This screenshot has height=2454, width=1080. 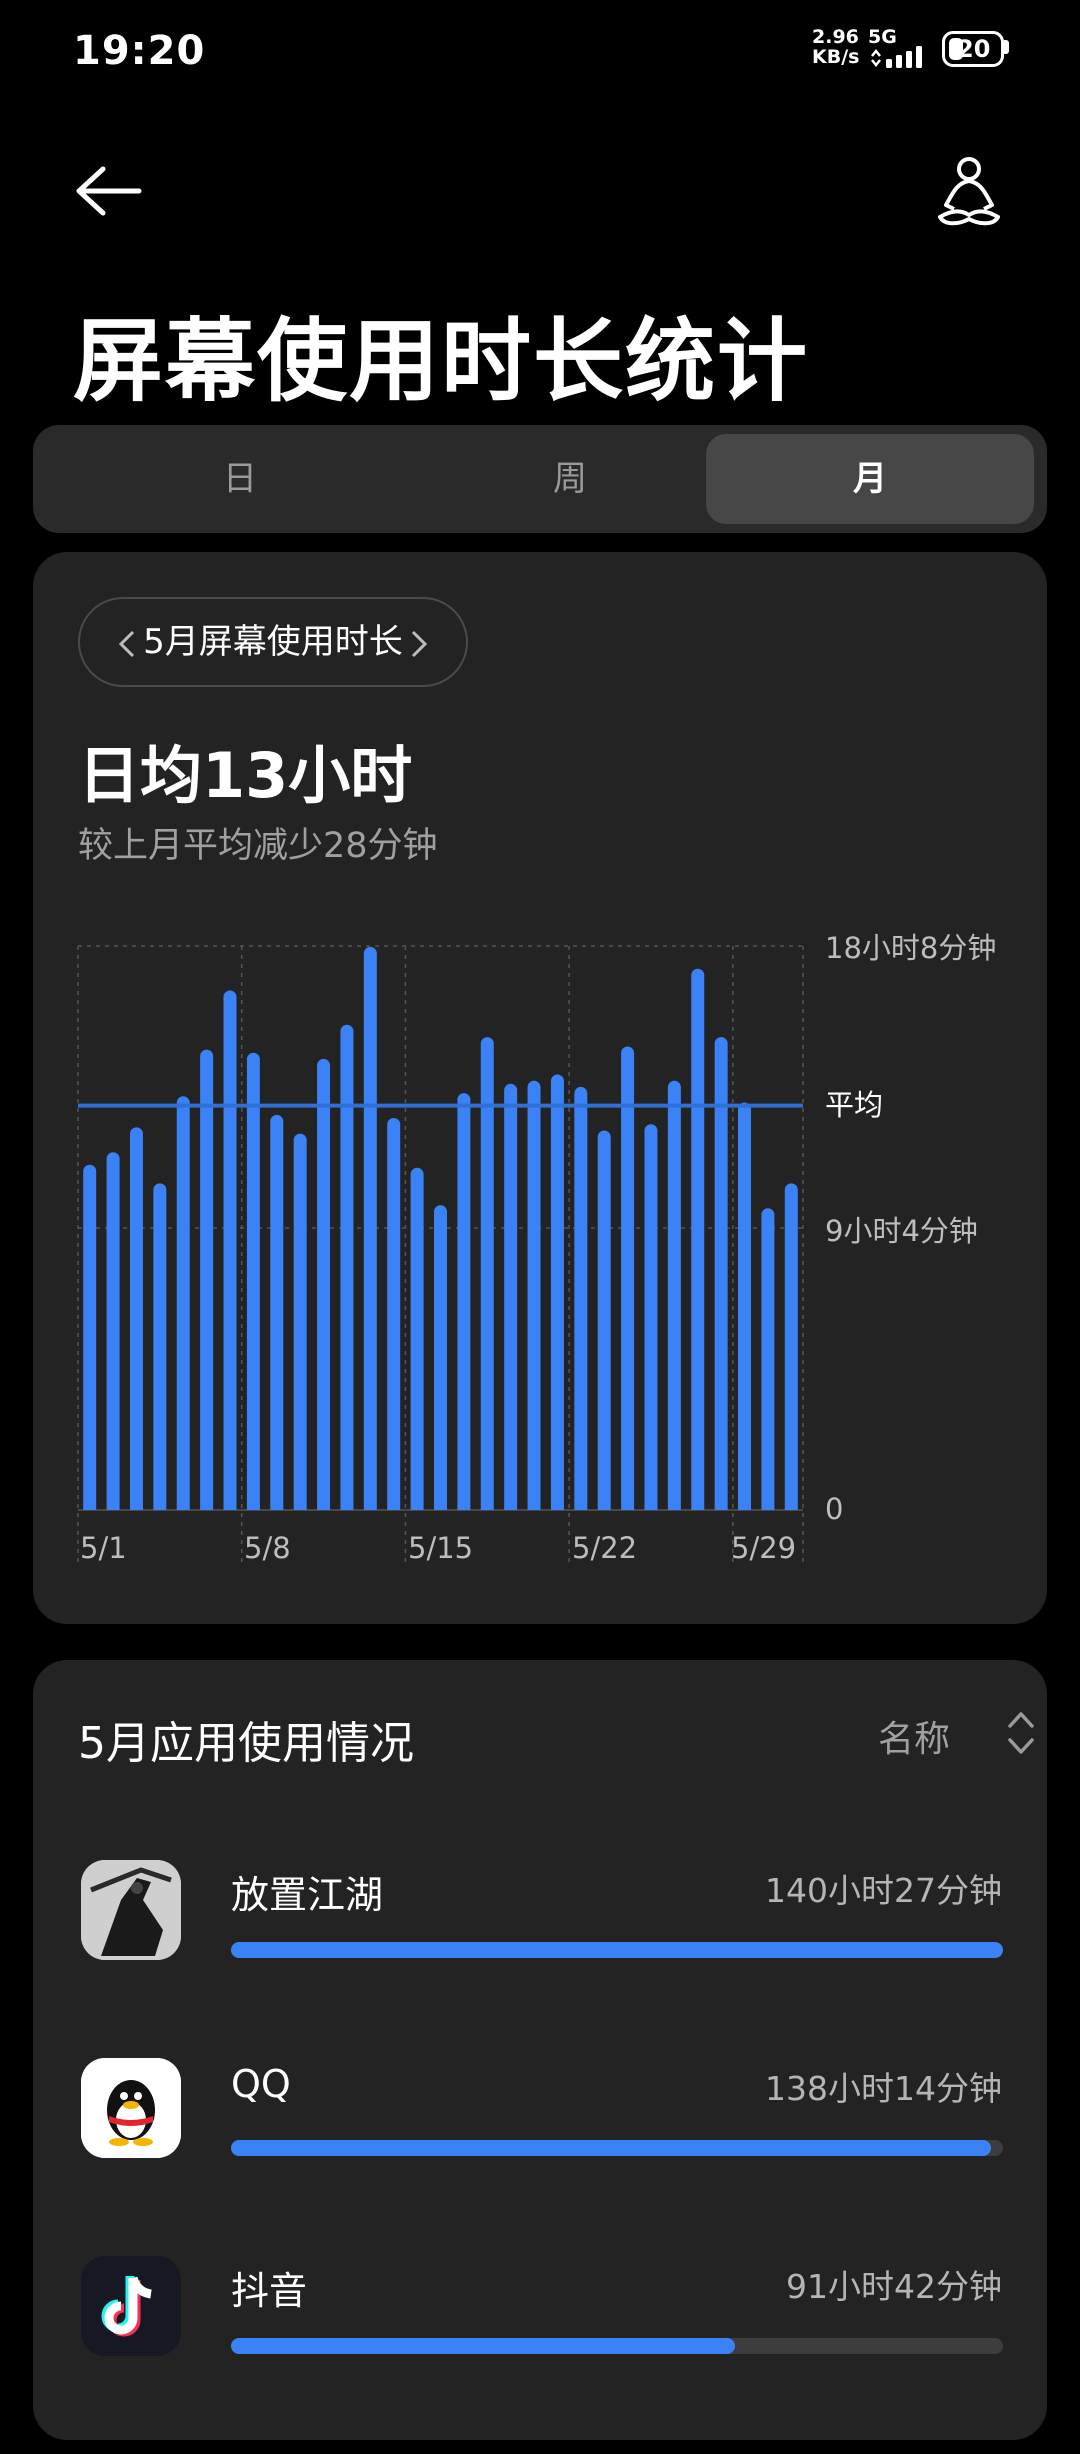 I want to click on net-type: 5G, so click(x=882, y=37).